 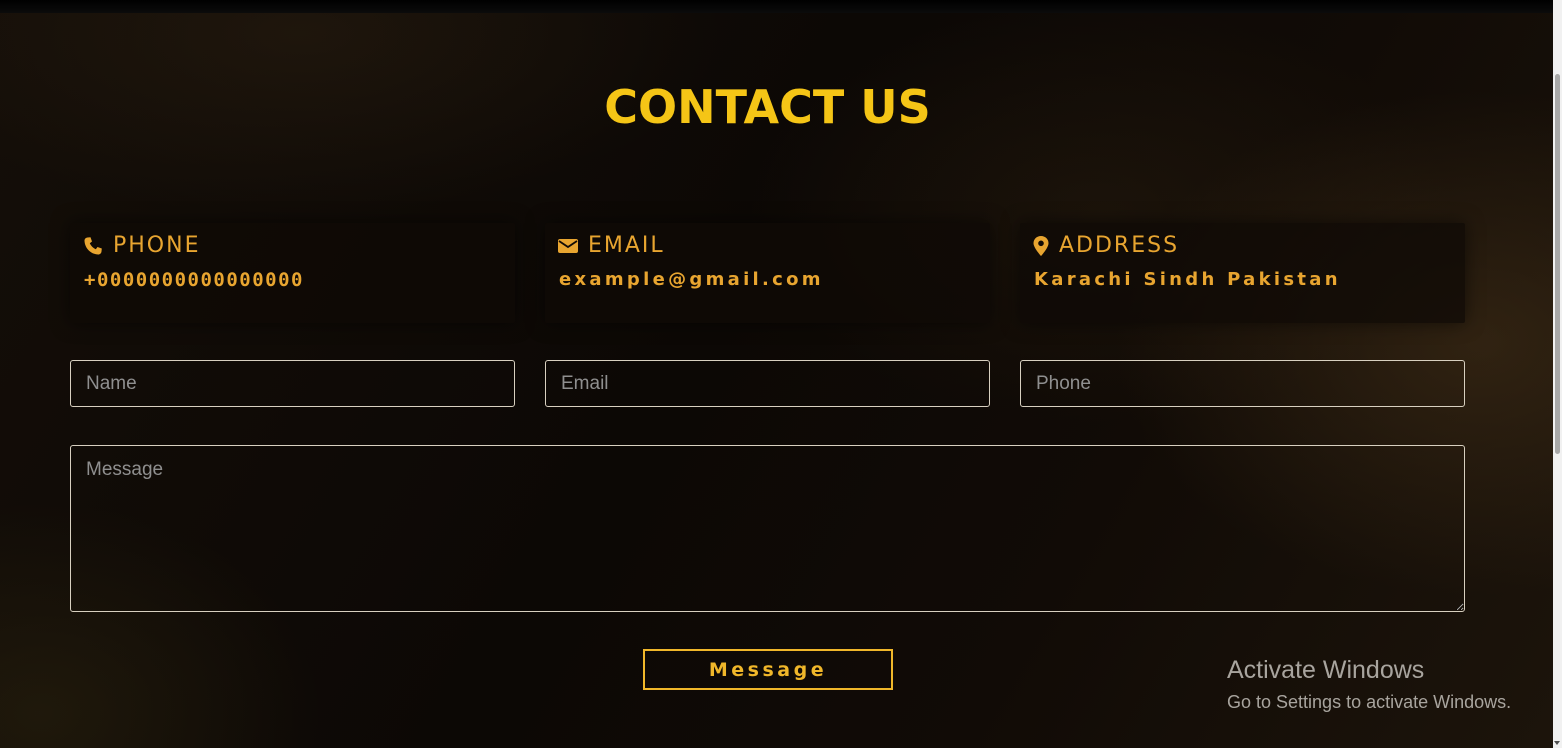 I want to click on email-input, so click(x=767, y=383).